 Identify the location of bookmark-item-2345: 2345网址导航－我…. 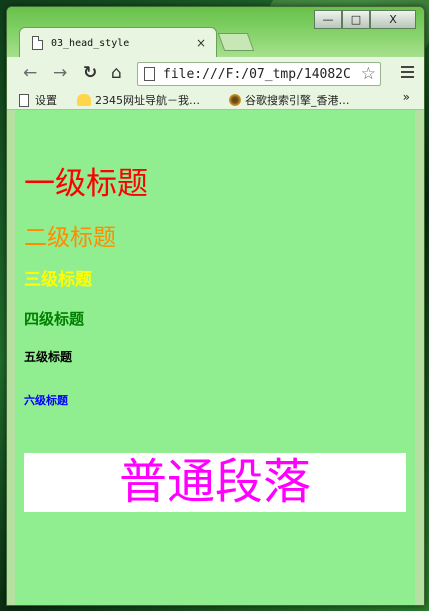
(138, 100).